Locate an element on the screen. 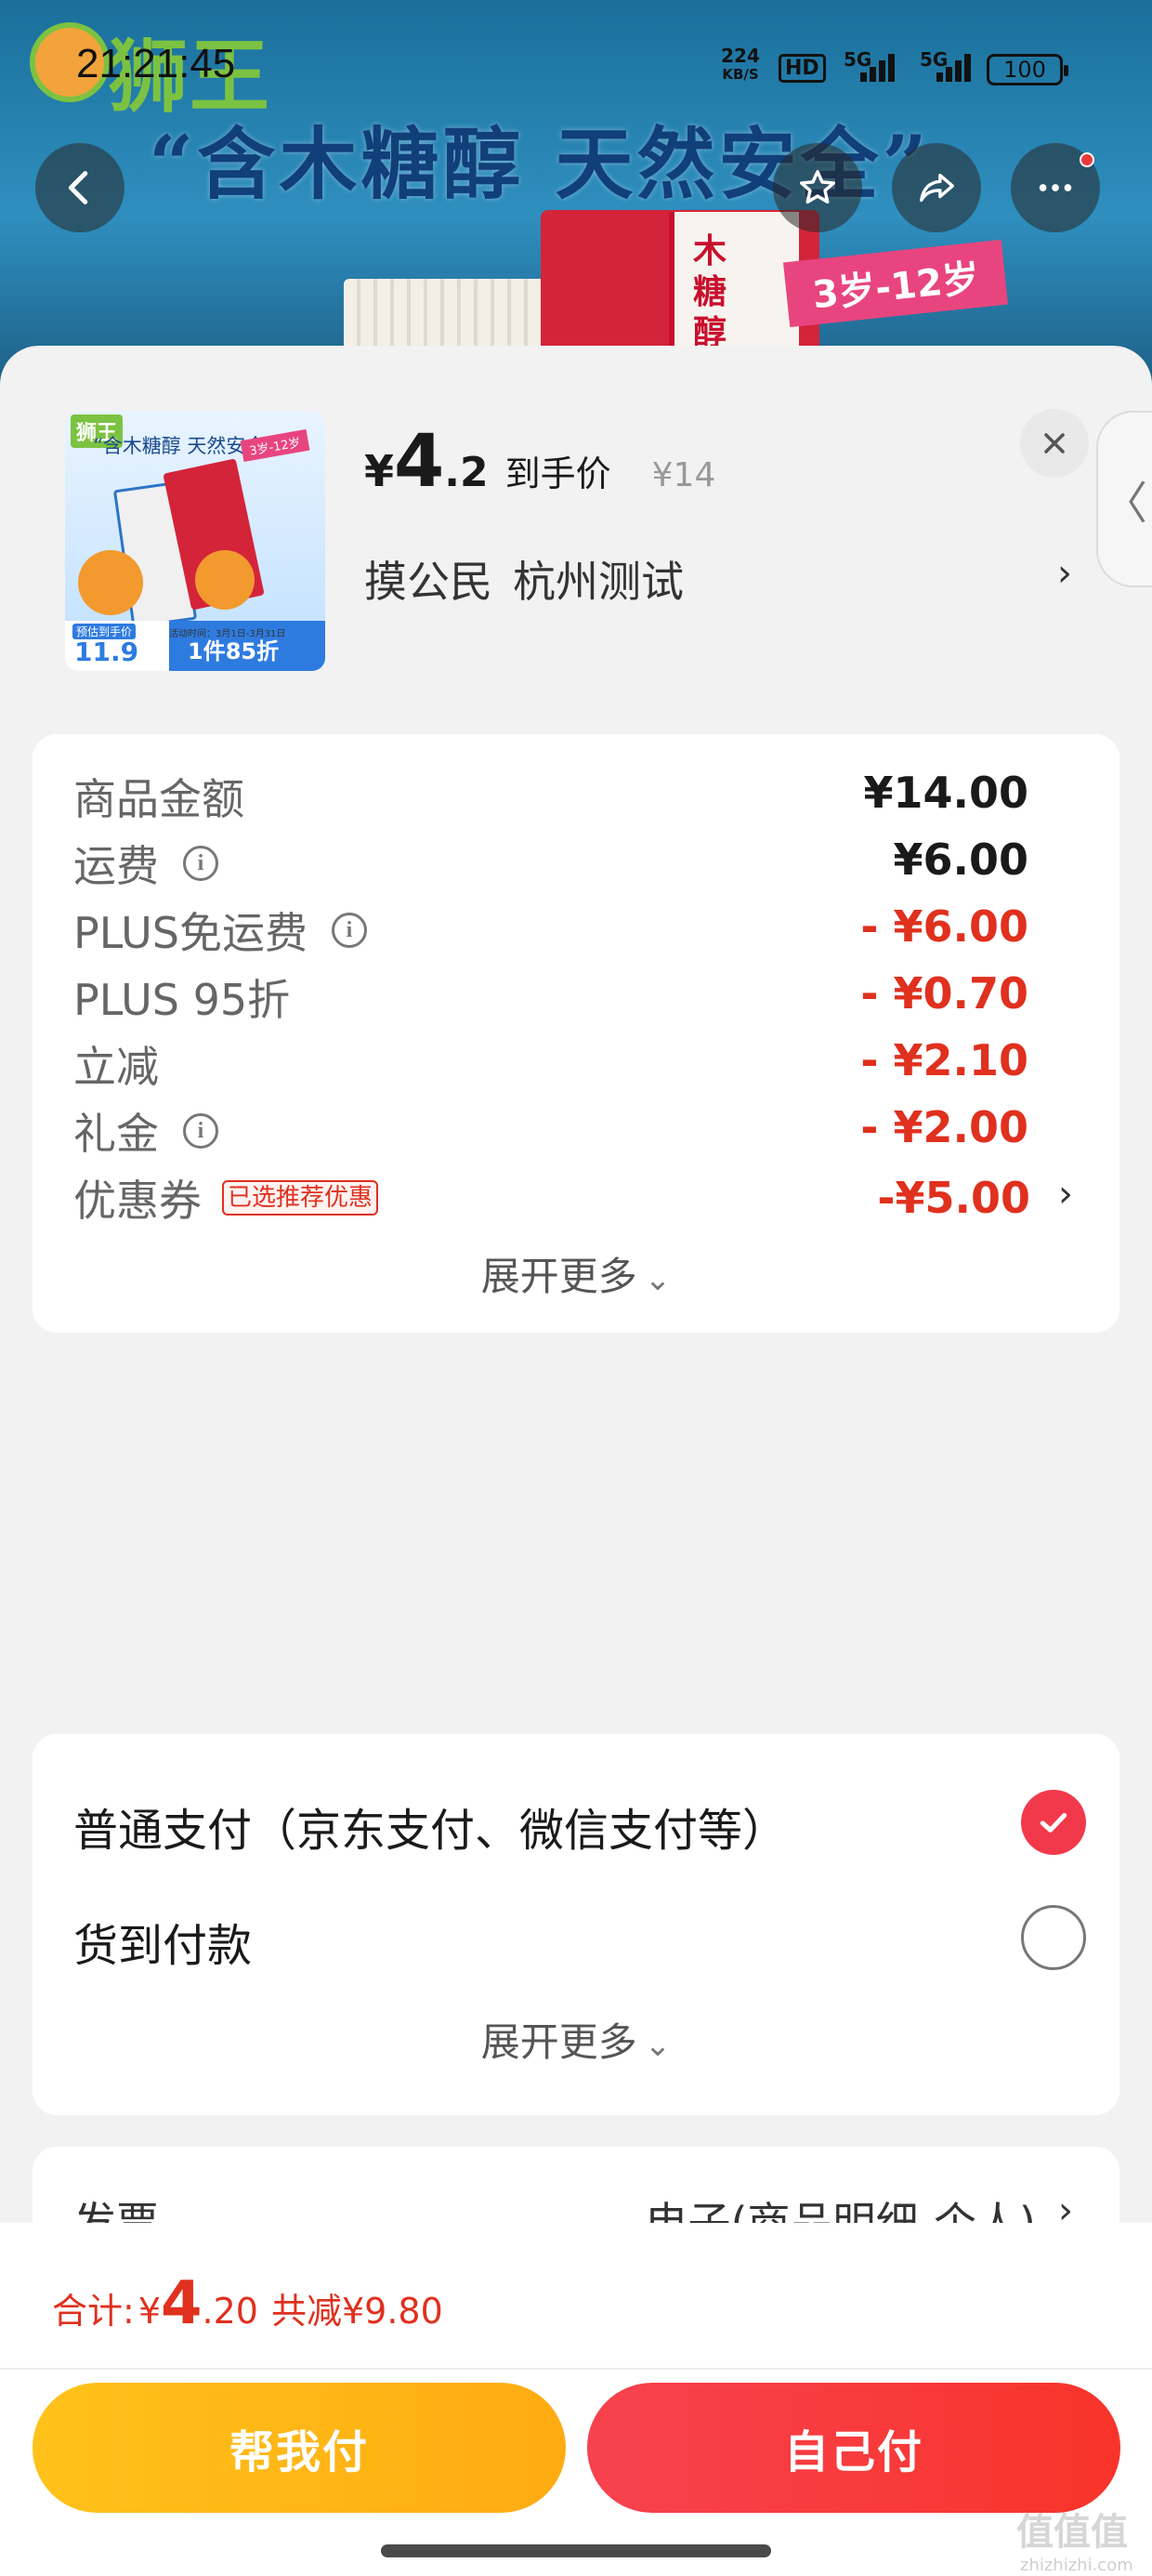 The width and height of the screenshot is (1152, 2576). more-button is located at coordinates (1055, 187).